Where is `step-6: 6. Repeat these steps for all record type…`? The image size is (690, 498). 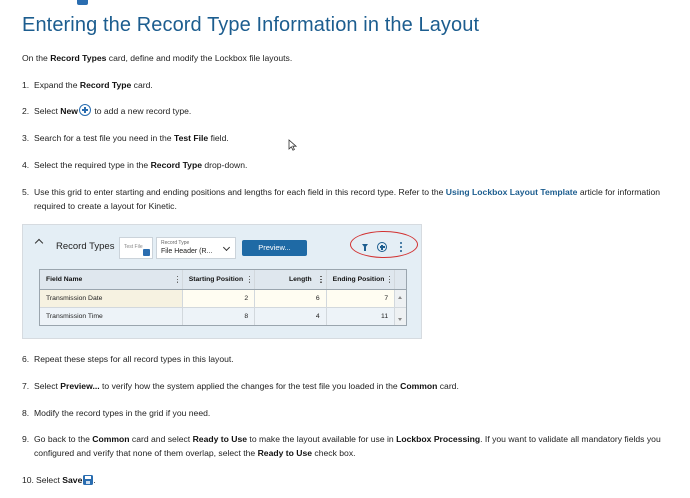
step-6: 6. Repeat these steps for all record type… is located at coordinates (128, 359).